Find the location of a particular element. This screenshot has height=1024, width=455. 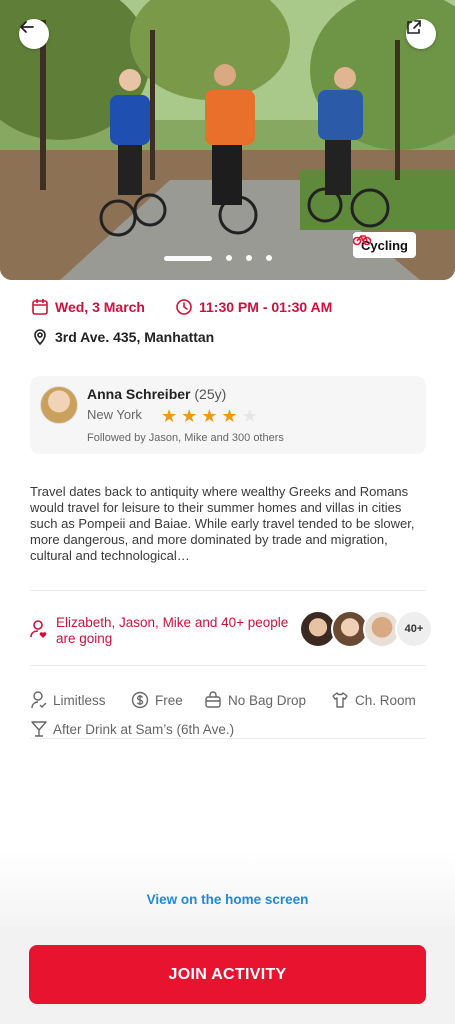

clock-icon is located at coordinates (184, 307).